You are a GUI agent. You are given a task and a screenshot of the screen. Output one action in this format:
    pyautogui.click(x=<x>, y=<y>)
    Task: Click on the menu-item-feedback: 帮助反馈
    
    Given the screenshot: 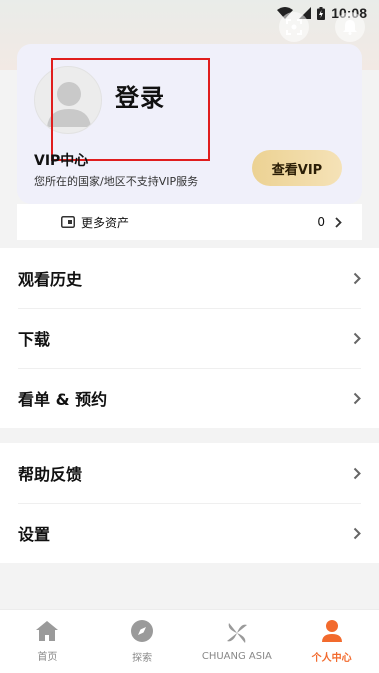 What is the action you would take?
    pyautogui.click(x=189, y=473)
    